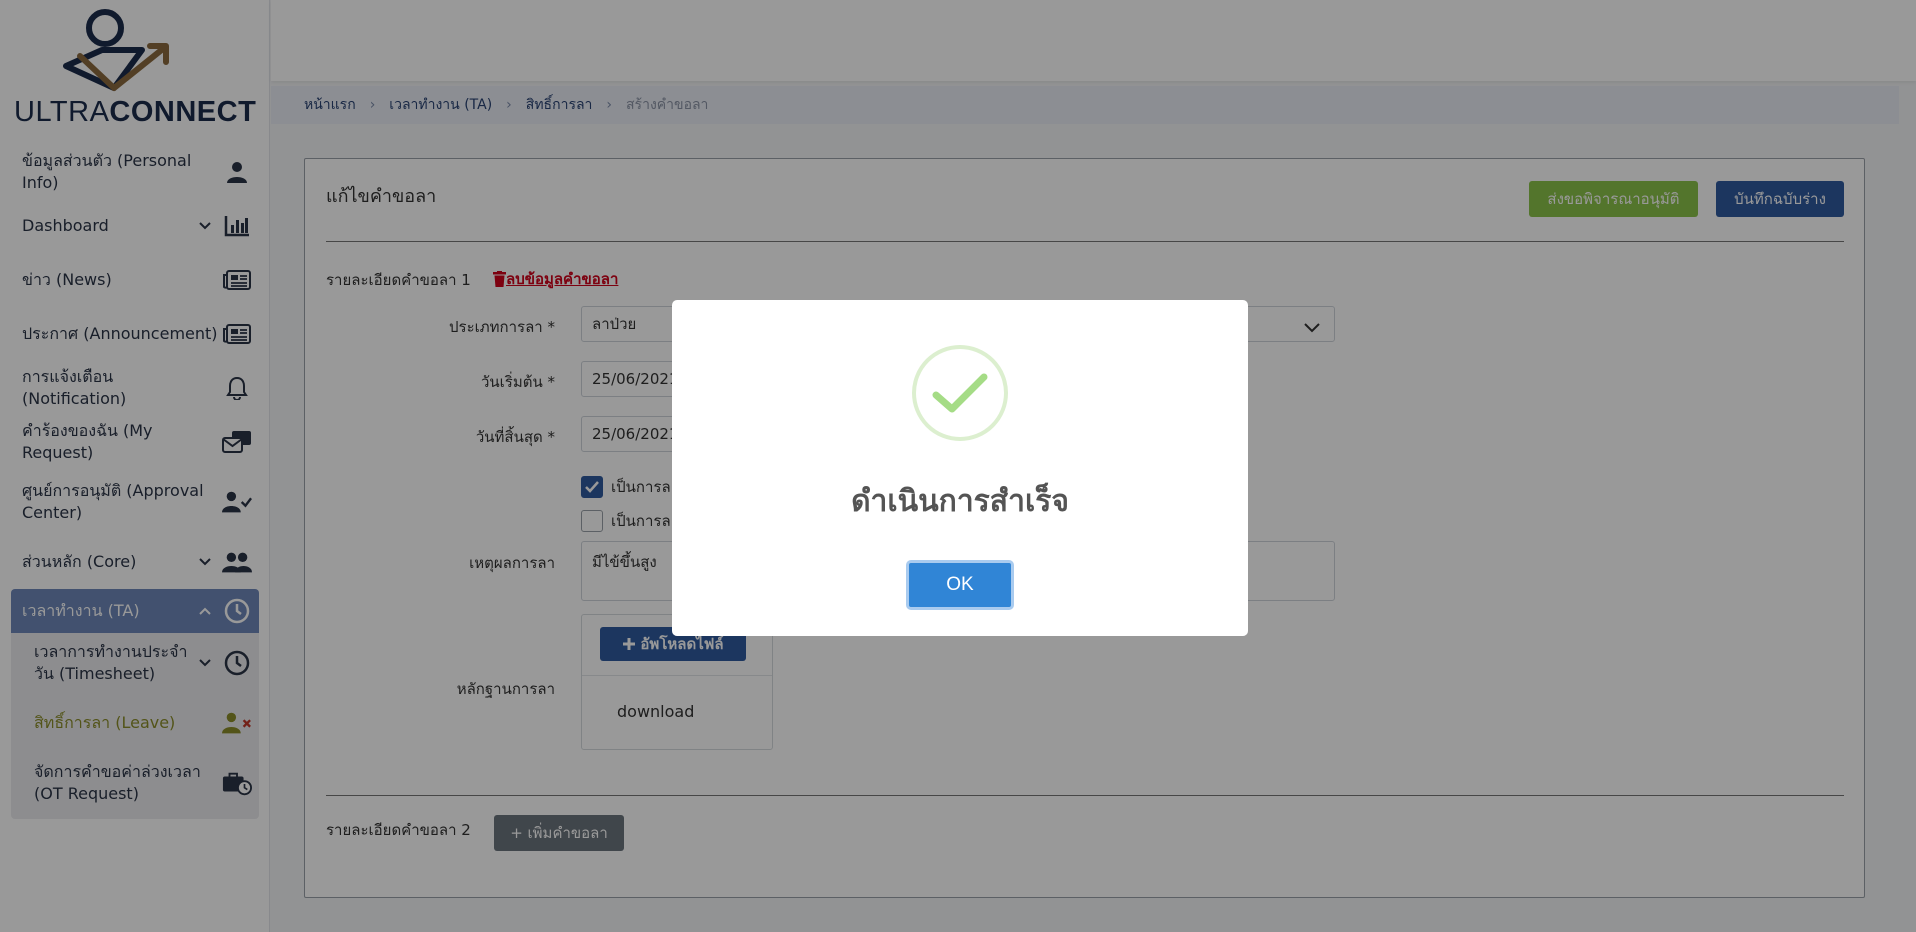 This screenshot has width=1916, height=932. What do you see at coordinates (960, 468) in the screenshot?
I see `success-dialog: ดำเนินการสำเร็จ OK` at bounding box center [960, 468].